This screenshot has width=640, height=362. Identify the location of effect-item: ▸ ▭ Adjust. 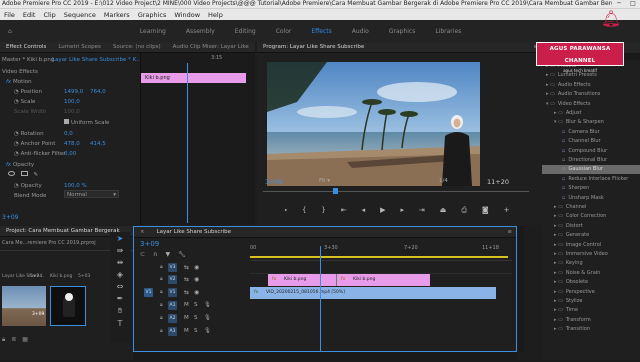
(591, 113).